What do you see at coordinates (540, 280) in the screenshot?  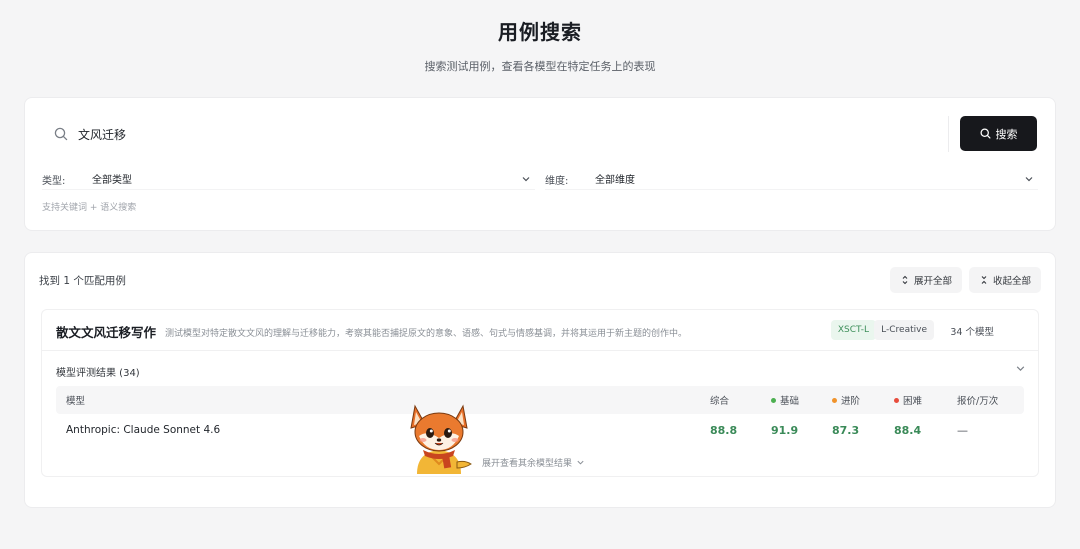 I see `results-header: 找到 1 个匹配用例 展开全部 收起全部` at bounding box center [540, 280].